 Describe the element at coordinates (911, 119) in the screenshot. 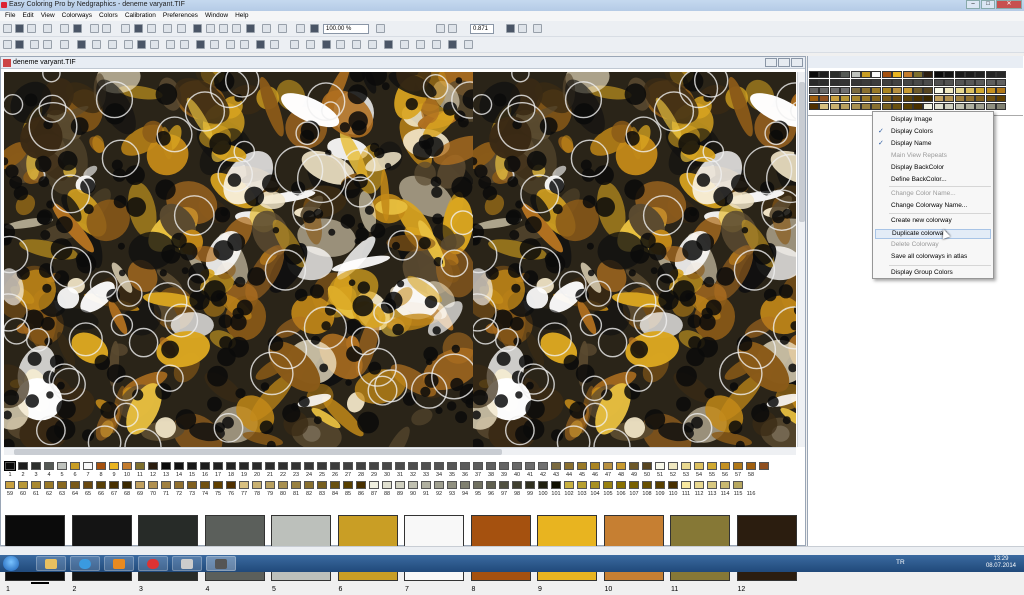

I see `context-menu-item-display-image: Display Image` at that location.